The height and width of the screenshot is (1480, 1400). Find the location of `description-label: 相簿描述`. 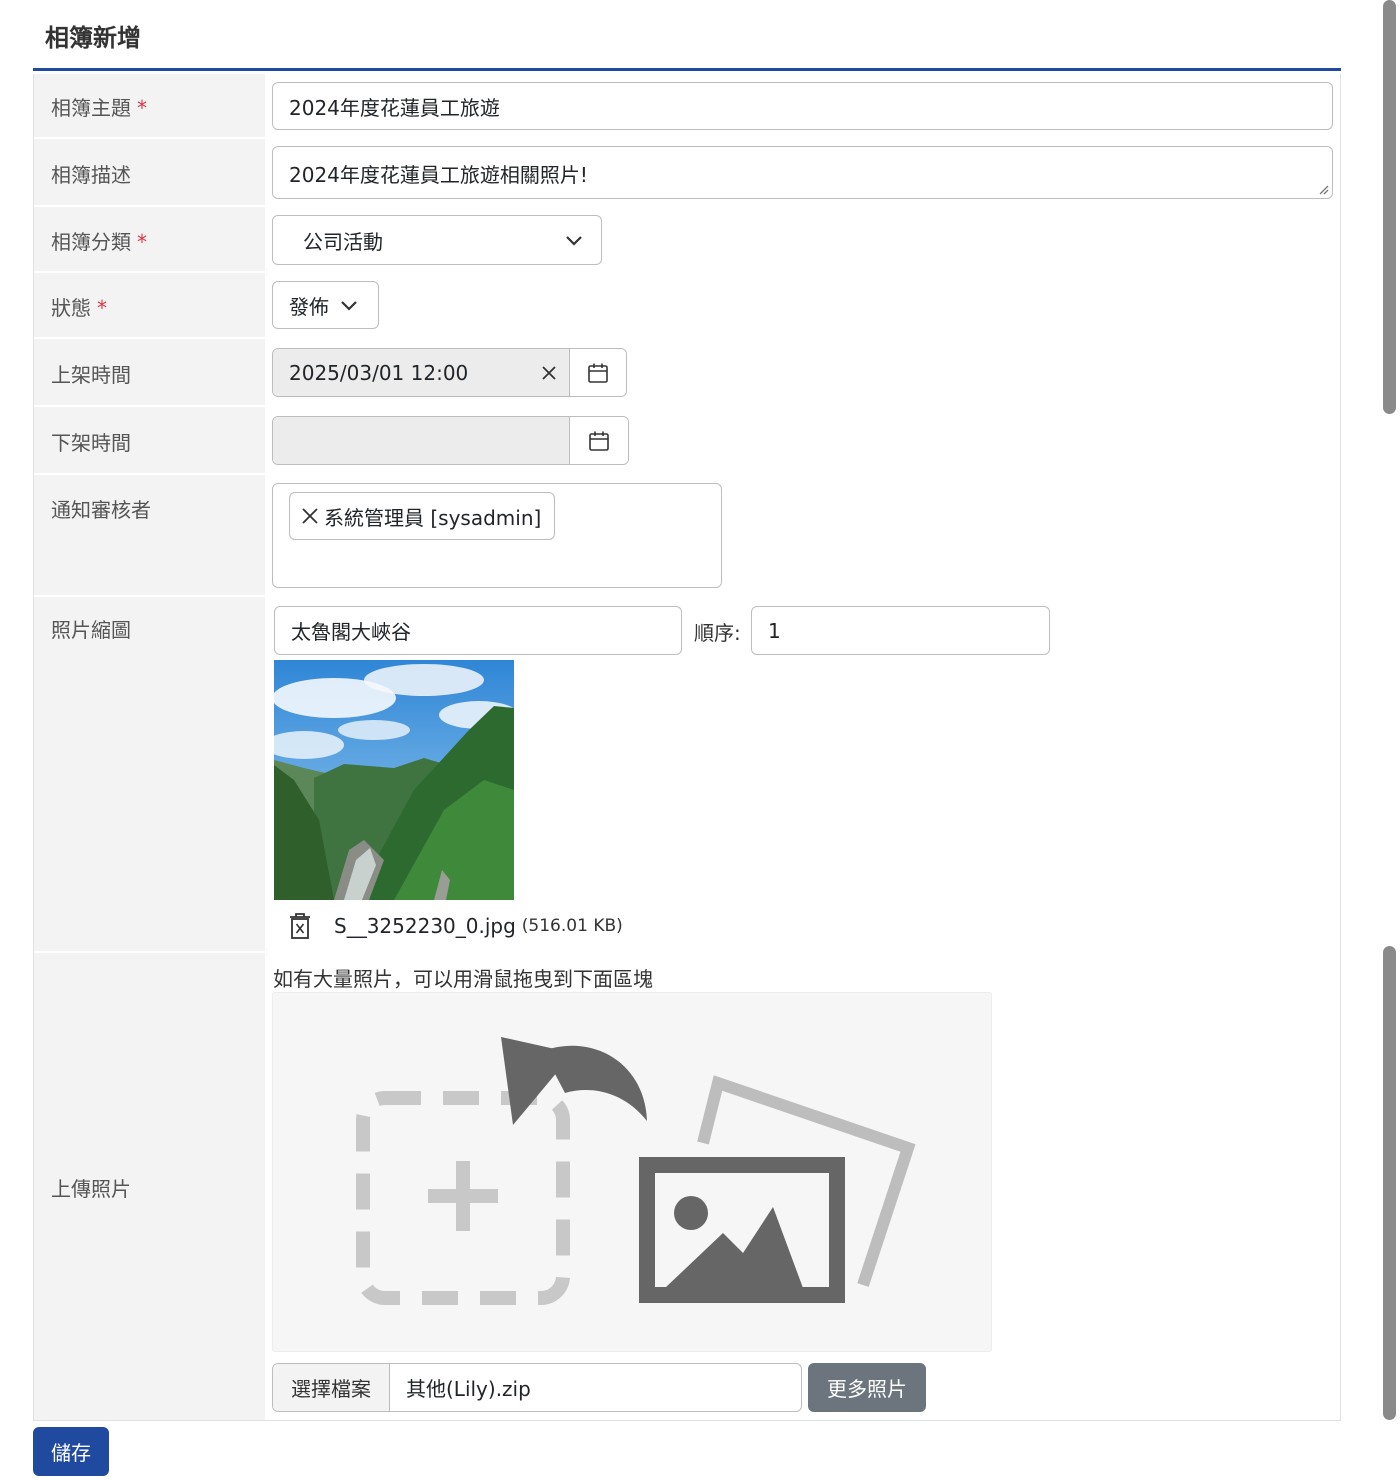

description-label: 相簿描述 is located at coordinates (91, 175).